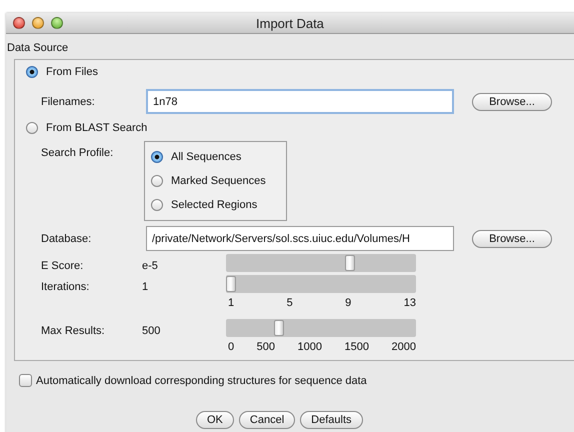 This screenshot has height=432, width=574. What do you see at coordinates (348, 303) in the screenshot?
I see `tick-label: 9` at bounding box center [348, 303].